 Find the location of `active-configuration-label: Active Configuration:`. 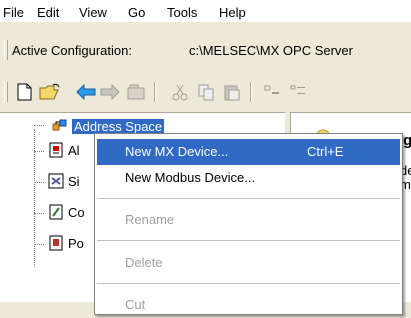

active-configuration-label: Active Configuration: is located at coordinates (72, 50).